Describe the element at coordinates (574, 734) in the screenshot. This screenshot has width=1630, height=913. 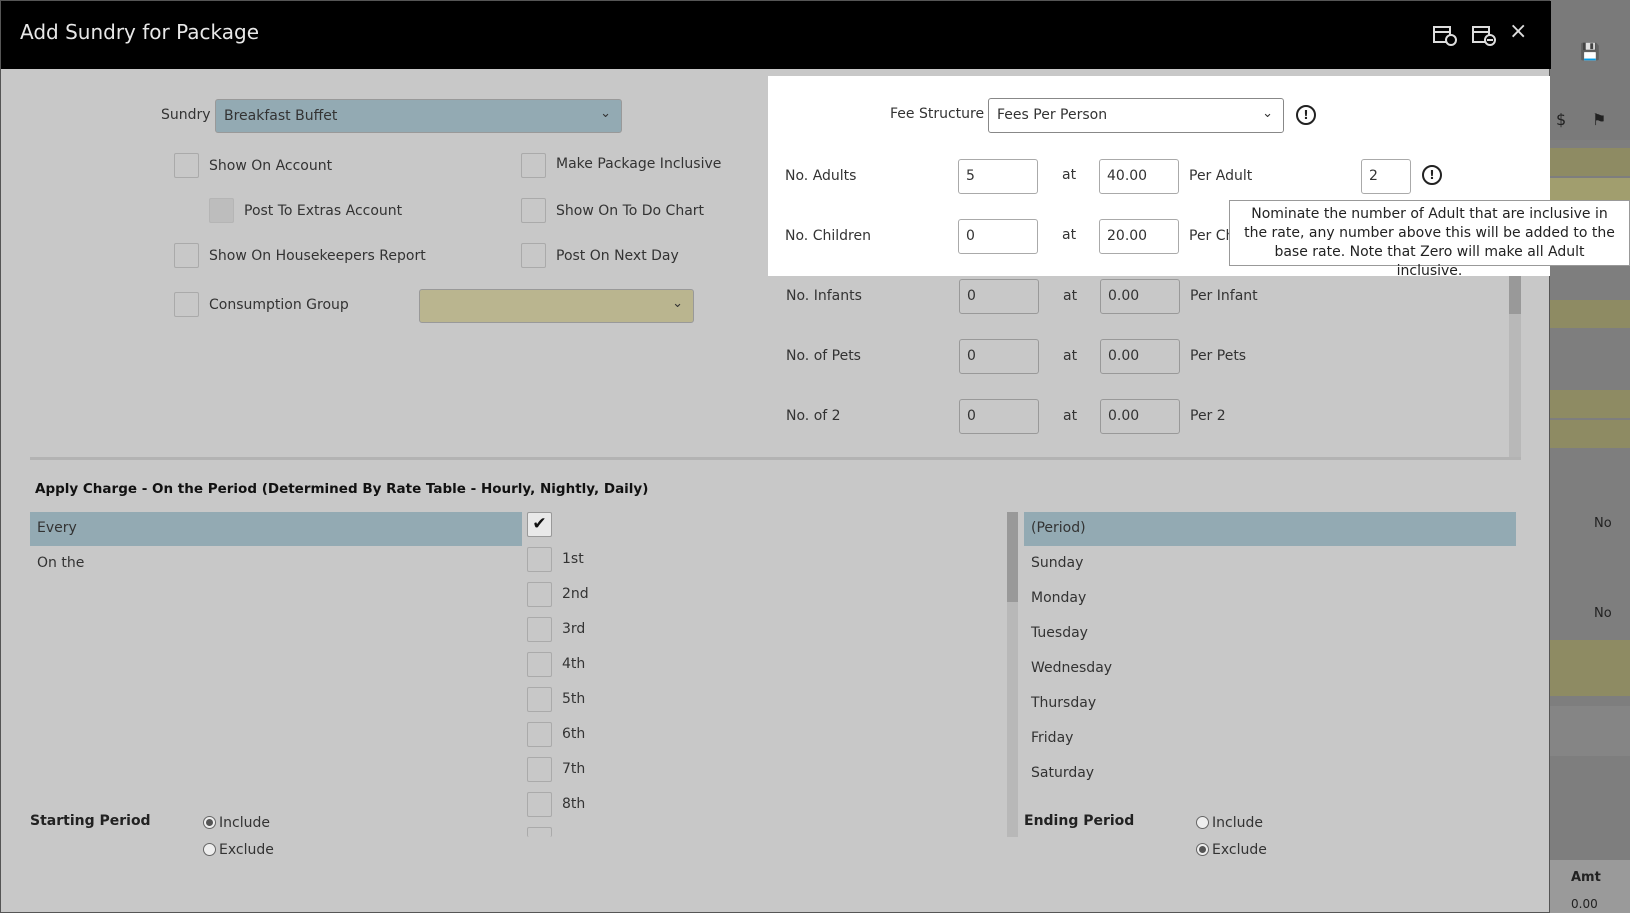
I see `ordinal-6th-label: 6th` at that location.